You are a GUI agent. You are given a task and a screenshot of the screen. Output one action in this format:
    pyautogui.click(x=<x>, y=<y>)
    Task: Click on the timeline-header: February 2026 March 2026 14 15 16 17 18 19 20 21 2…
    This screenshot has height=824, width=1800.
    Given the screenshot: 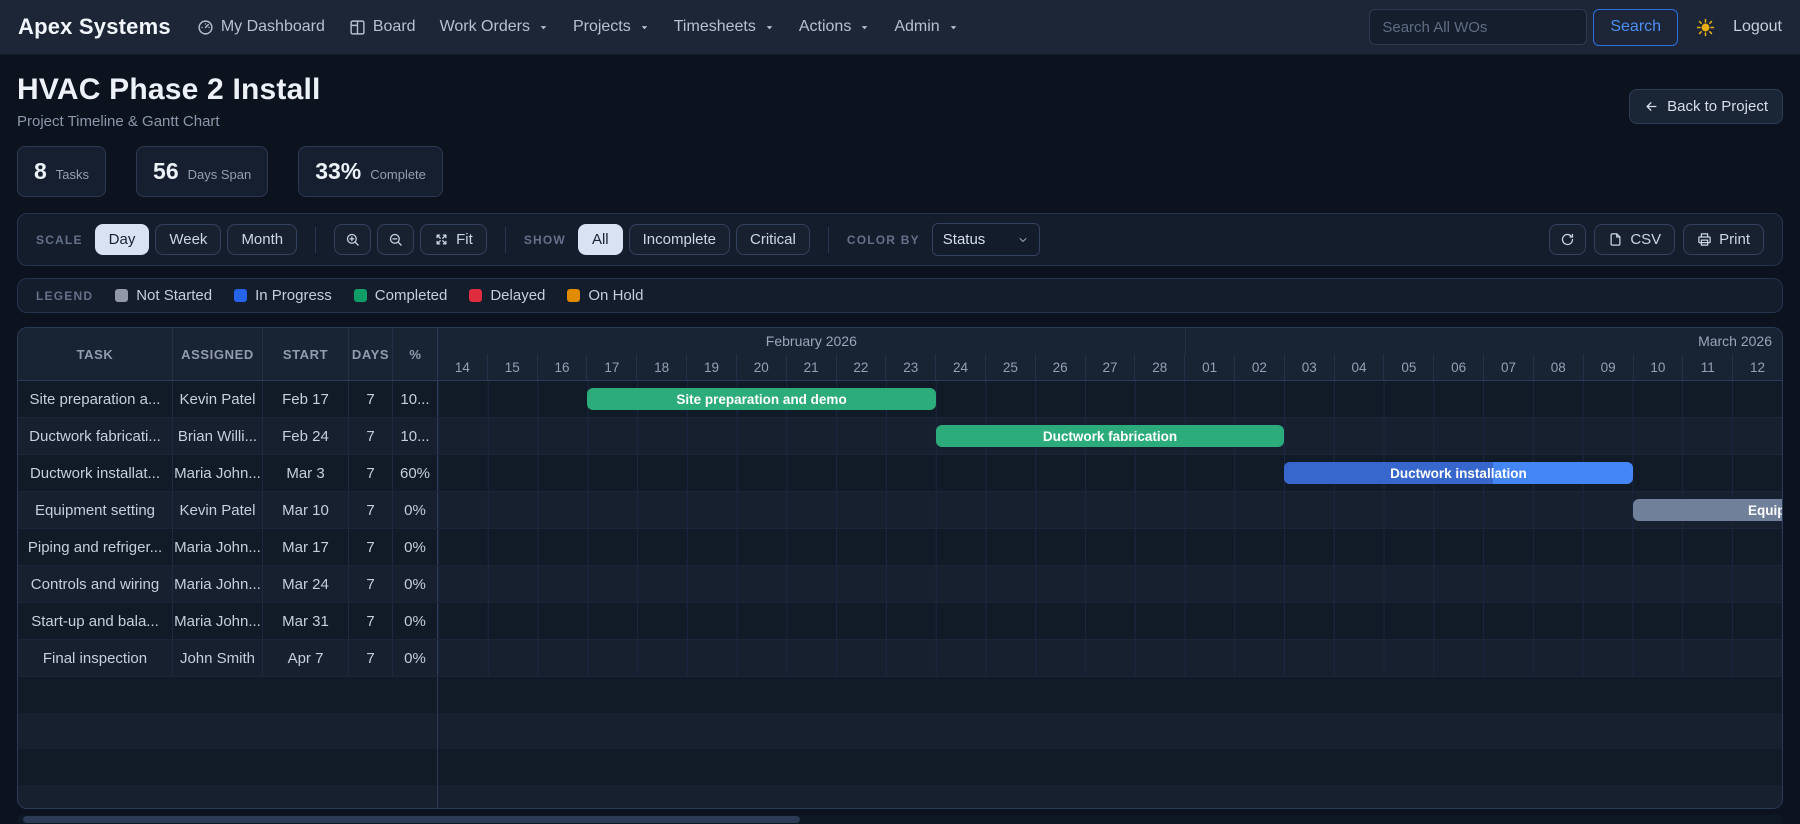 What is the action you would take?
    pyautogui.click(x=1109, y=354)
    